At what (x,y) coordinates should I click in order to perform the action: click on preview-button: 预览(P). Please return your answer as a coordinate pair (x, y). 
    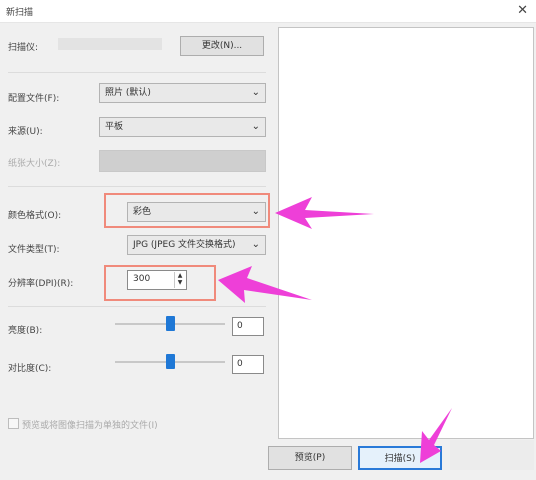
    Looking at the image, I should click on (310, 458).